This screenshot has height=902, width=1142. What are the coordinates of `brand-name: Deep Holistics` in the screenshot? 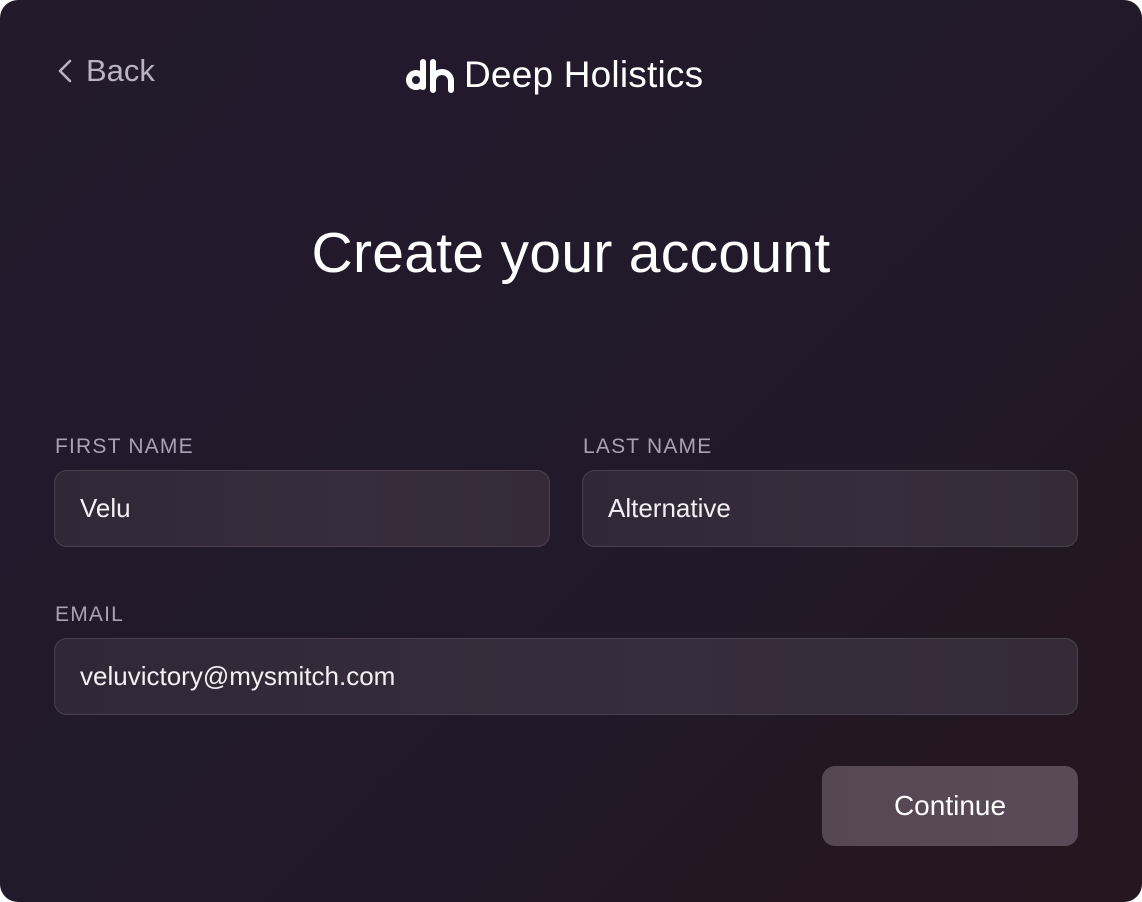 It's located at (584, 74).